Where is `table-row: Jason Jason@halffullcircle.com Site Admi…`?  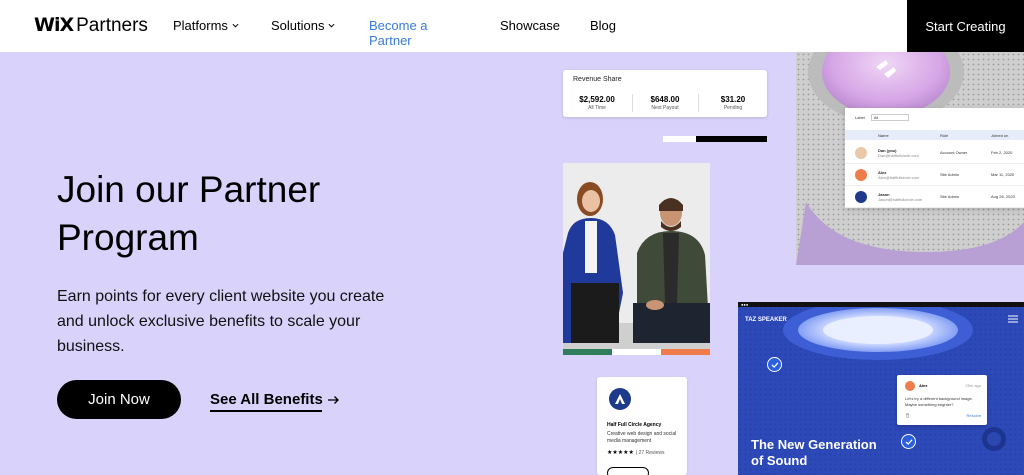 table-row: Jason Jason@halffullcircle.com Site Admi… is located at coordinates (934, 197).